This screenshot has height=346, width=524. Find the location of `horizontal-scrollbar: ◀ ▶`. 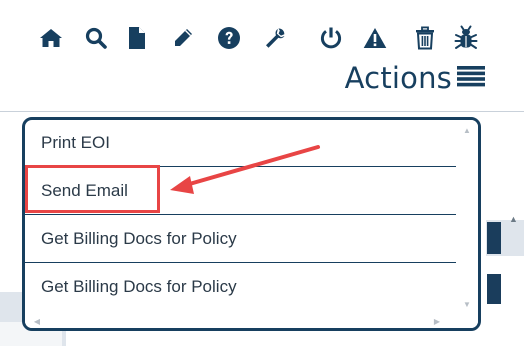

horizontal-scrollbar: ◀ ▶ is located at coordinates (241, 321).